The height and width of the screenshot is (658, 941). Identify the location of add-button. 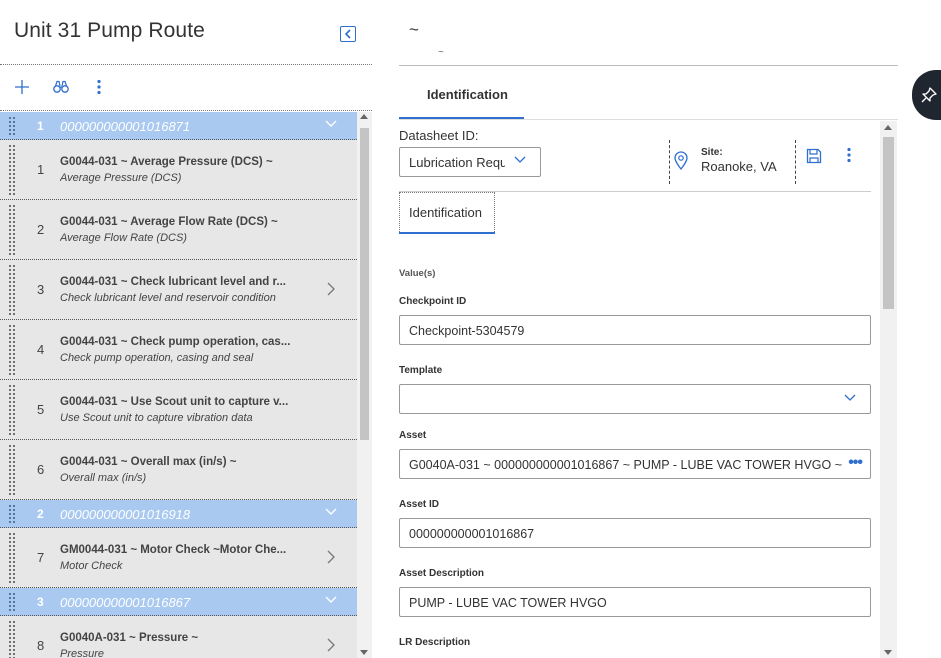
(22, 87).